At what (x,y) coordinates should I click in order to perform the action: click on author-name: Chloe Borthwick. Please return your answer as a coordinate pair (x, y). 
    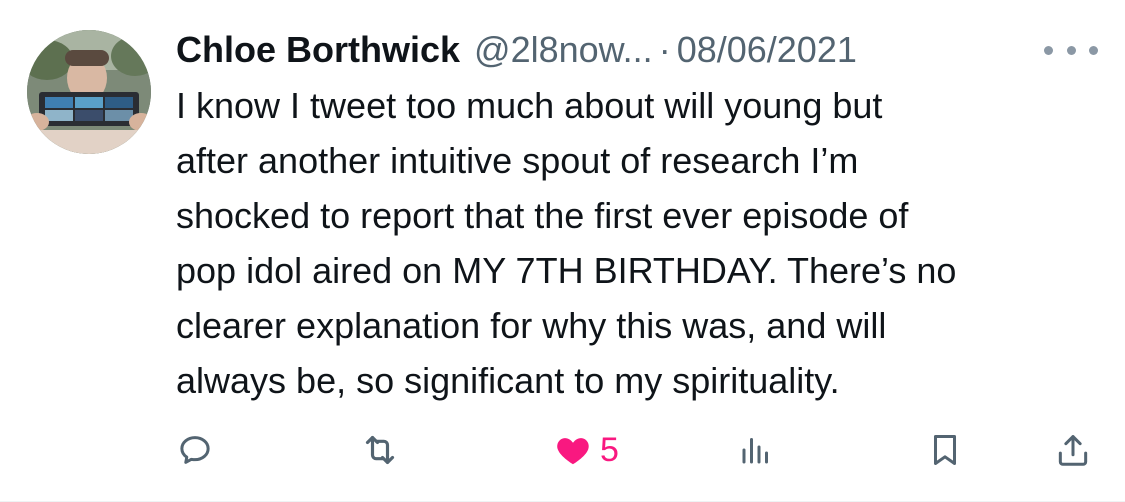
    Looking at the image, I should click on (318, 50).